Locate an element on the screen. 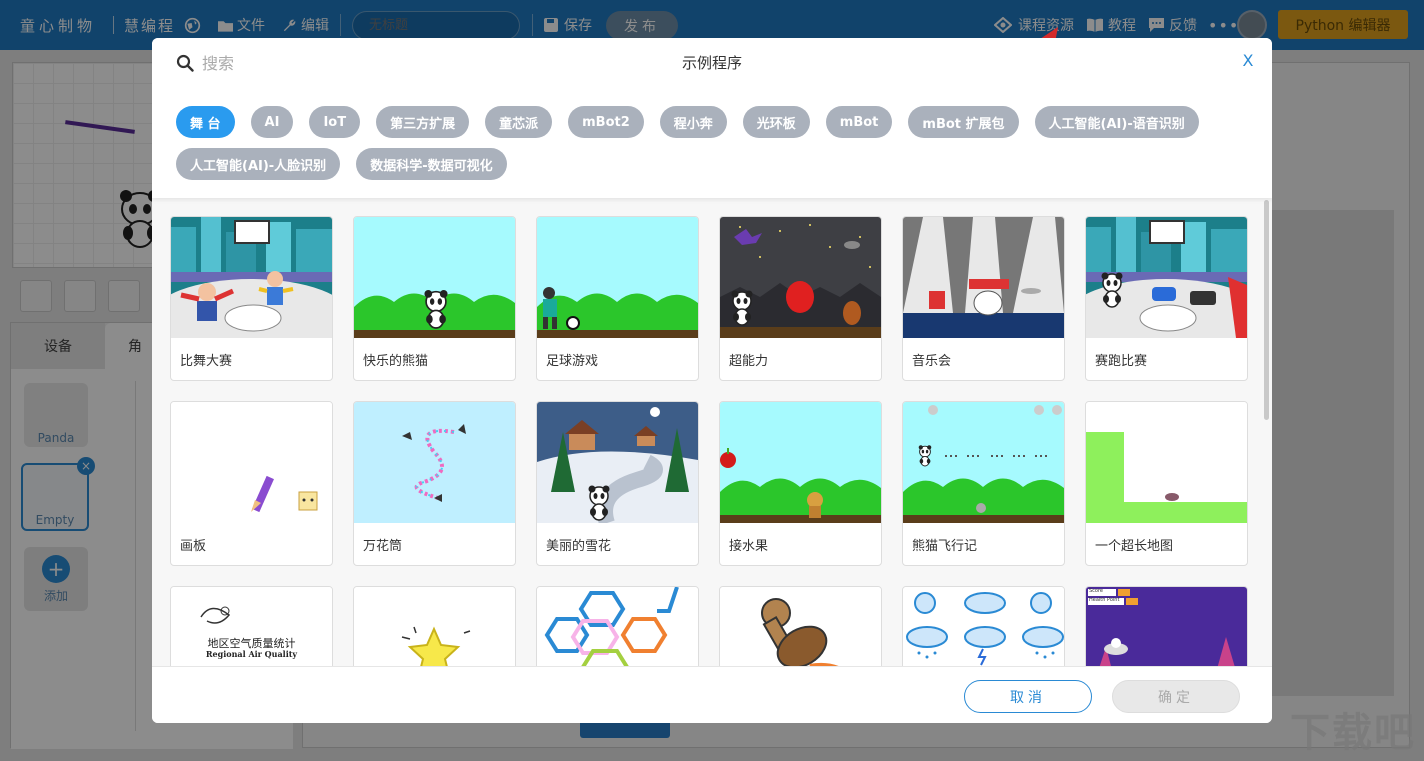 This screenshot has width=1424, height=761. category-tag: 童芯派 is located at coordinates (519, 122).